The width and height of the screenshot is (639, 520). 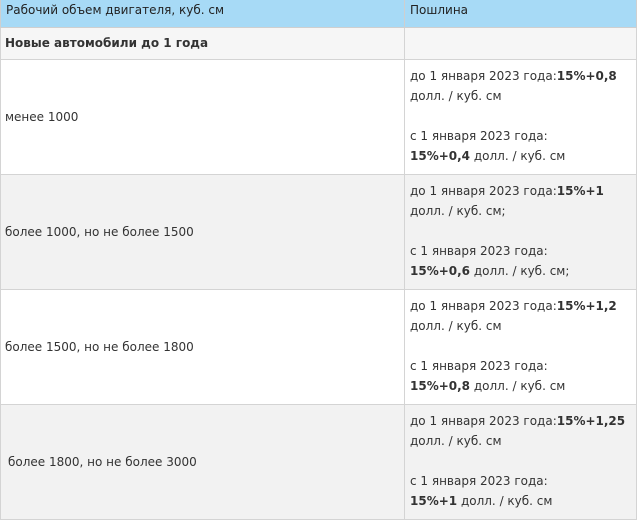 I want to click on header-engine-volume: Рабочий объем двигателя, куб. см, so click(x=202, y=14).